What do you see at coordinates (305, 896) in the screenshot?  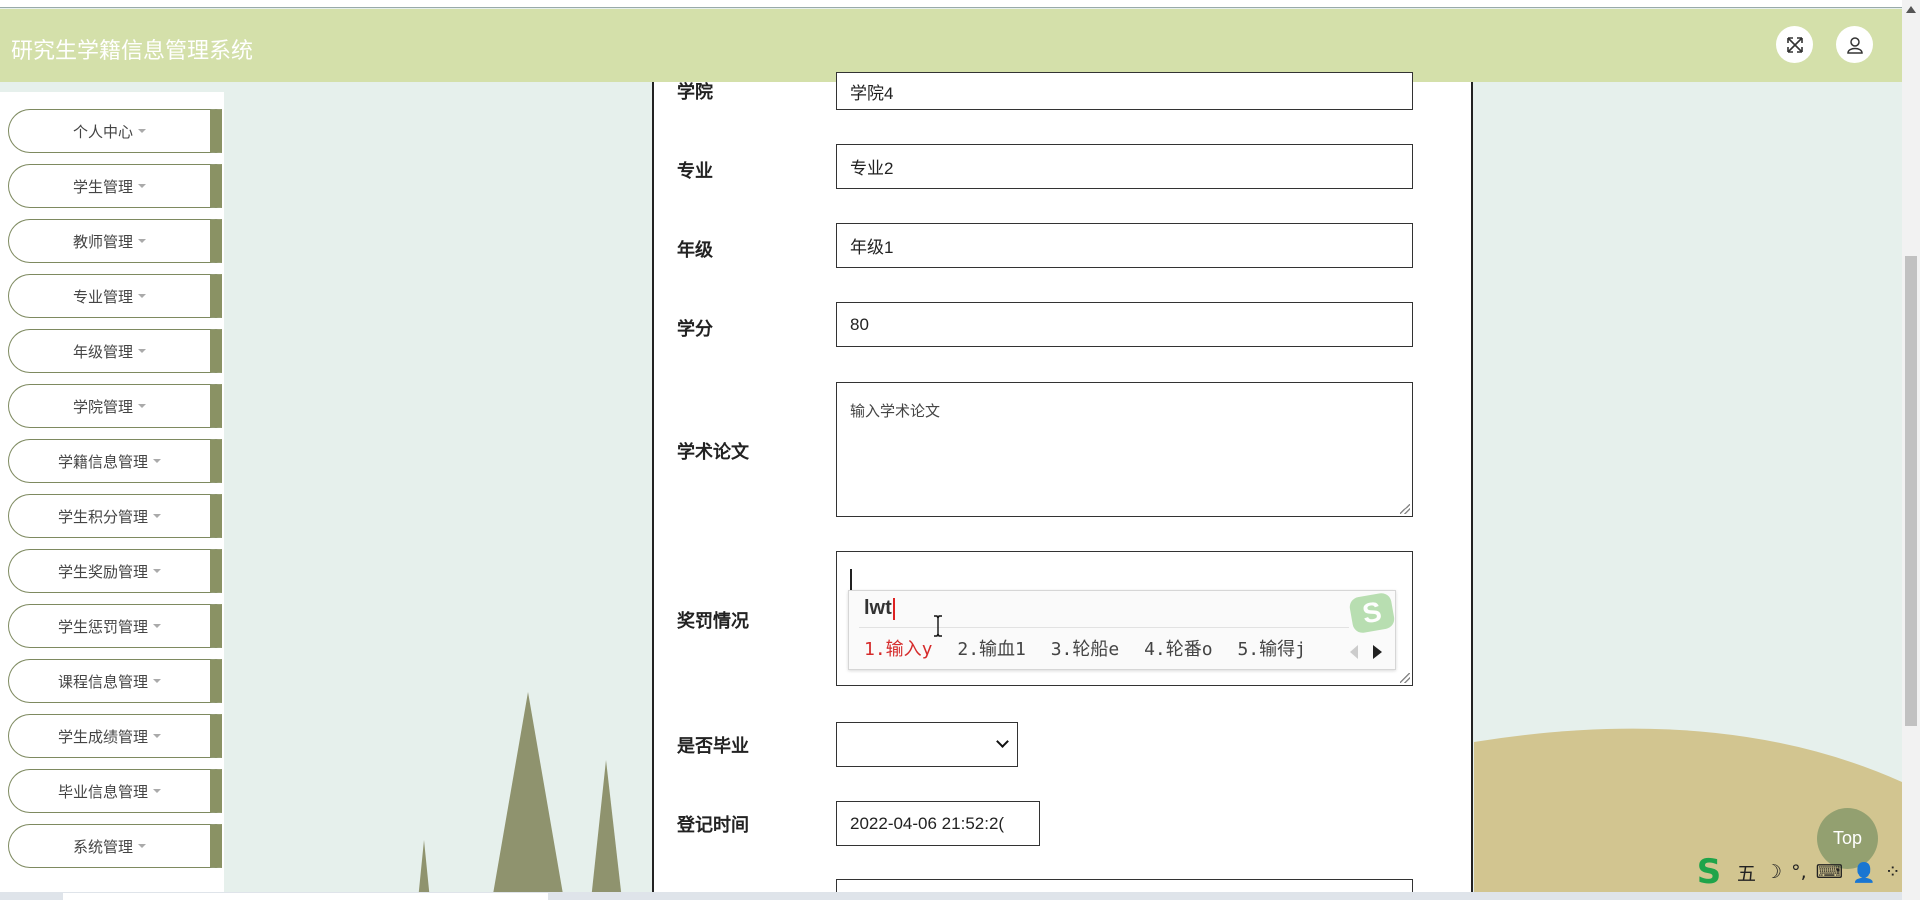 I see `horizontal-scrollbar-thumb` at bounding box center [305, 896].